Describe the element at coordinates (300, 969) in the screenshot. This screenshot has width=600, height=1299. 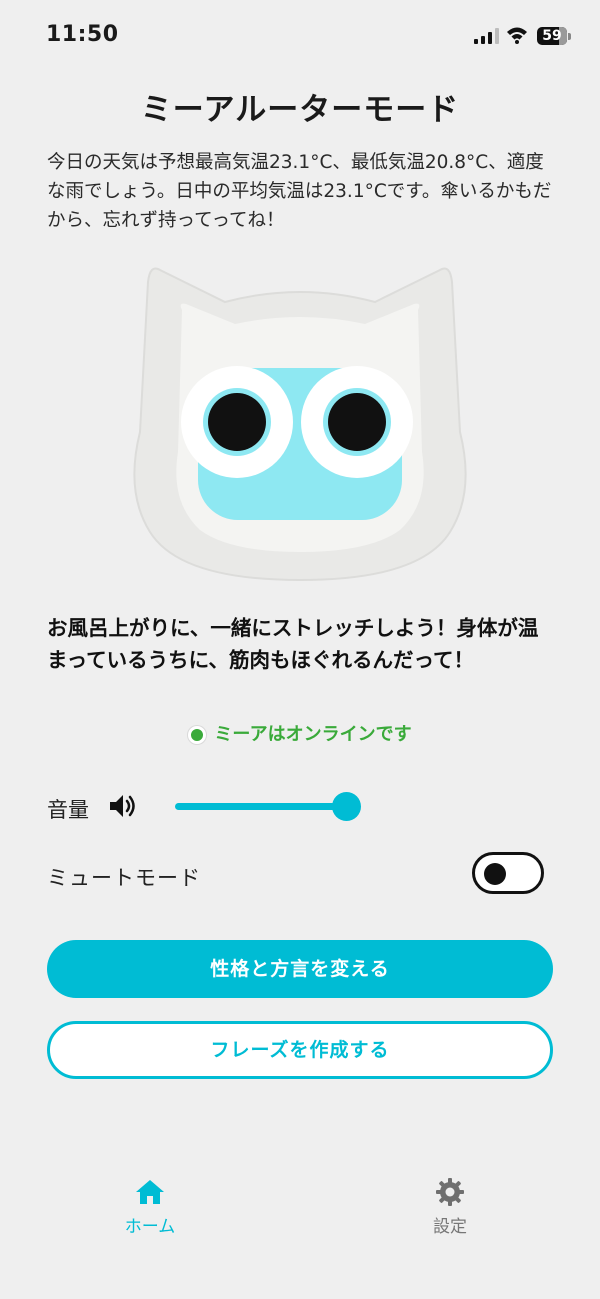
I see `change-personality-button: 性格と方言を変える` at that location.